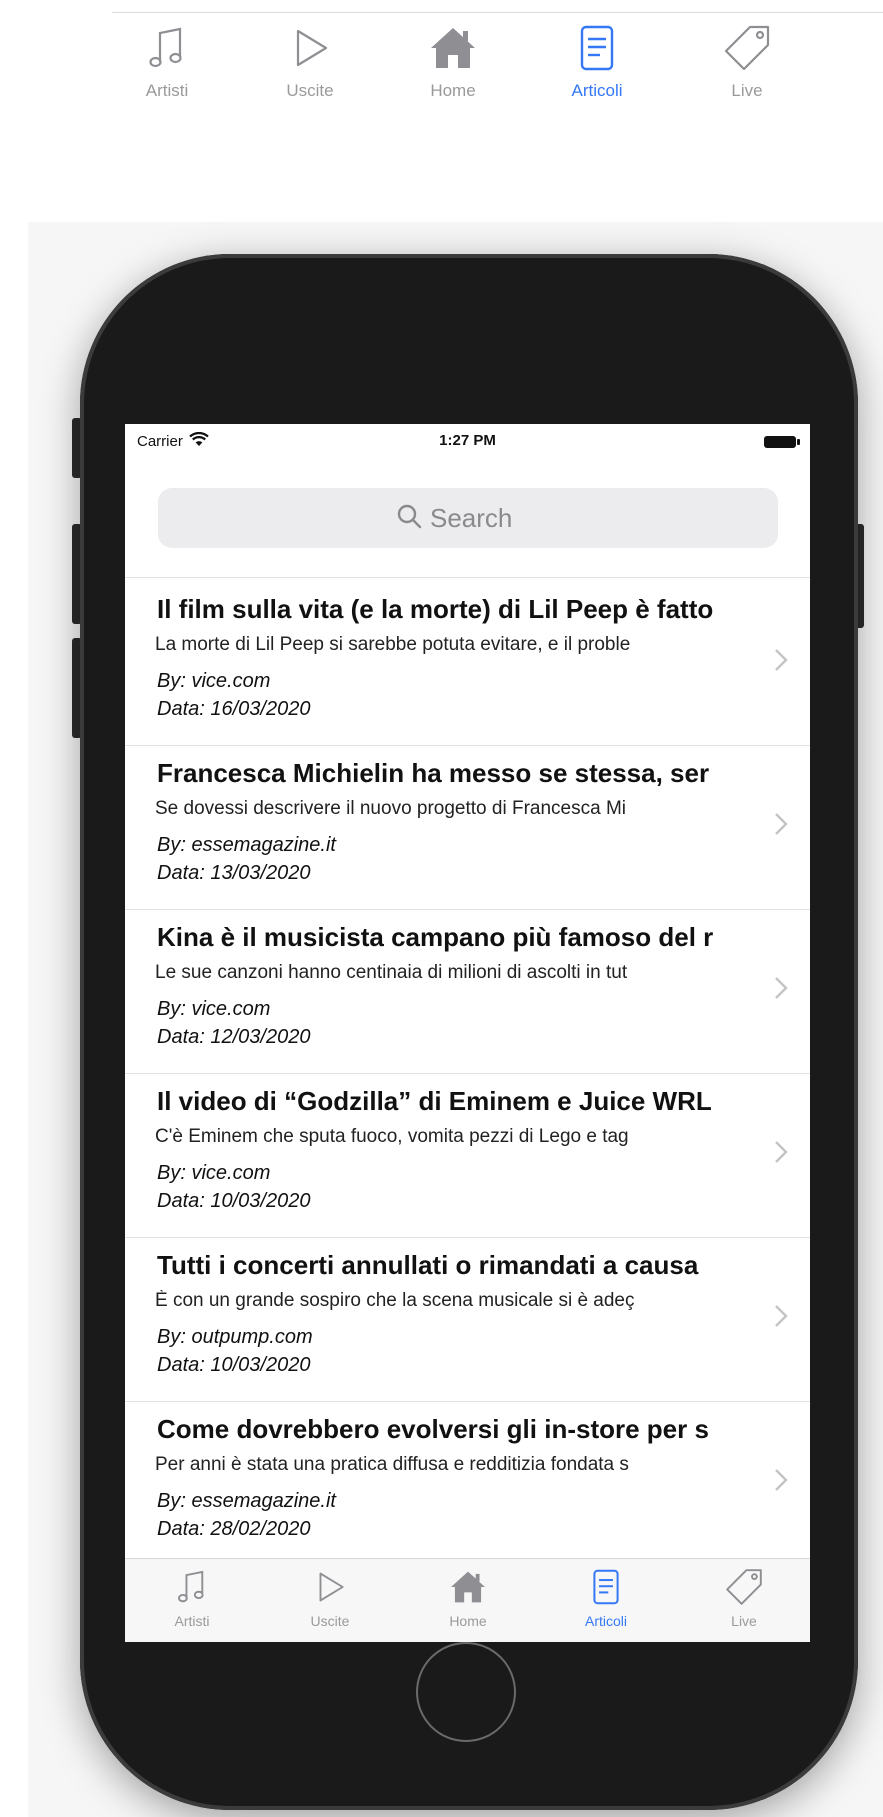 The image size is (883, 1817). Describe the element at coordinates (234, 709) in the screenshot. I see `article-date: Data: 16/03/2020` at that location.